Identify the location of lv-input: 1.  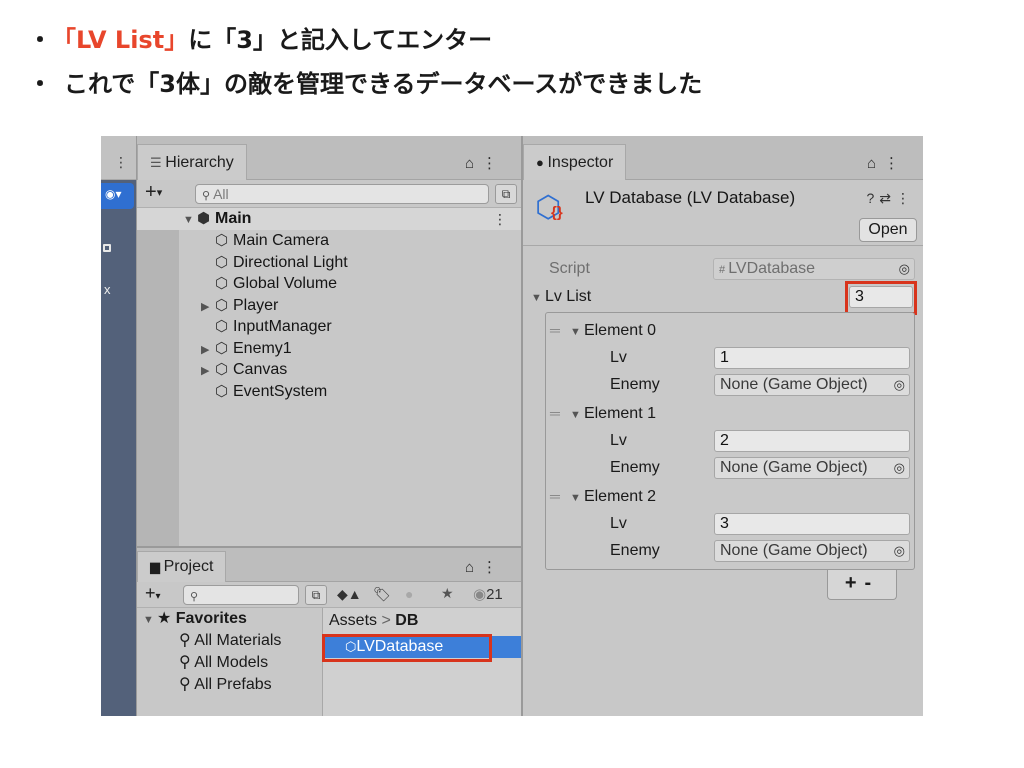
(812, 358).